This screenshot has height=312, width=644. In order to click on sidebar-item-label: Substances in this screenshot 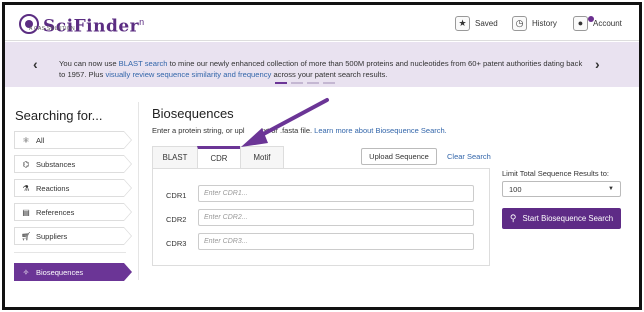, I will do `click(56, 164)`.